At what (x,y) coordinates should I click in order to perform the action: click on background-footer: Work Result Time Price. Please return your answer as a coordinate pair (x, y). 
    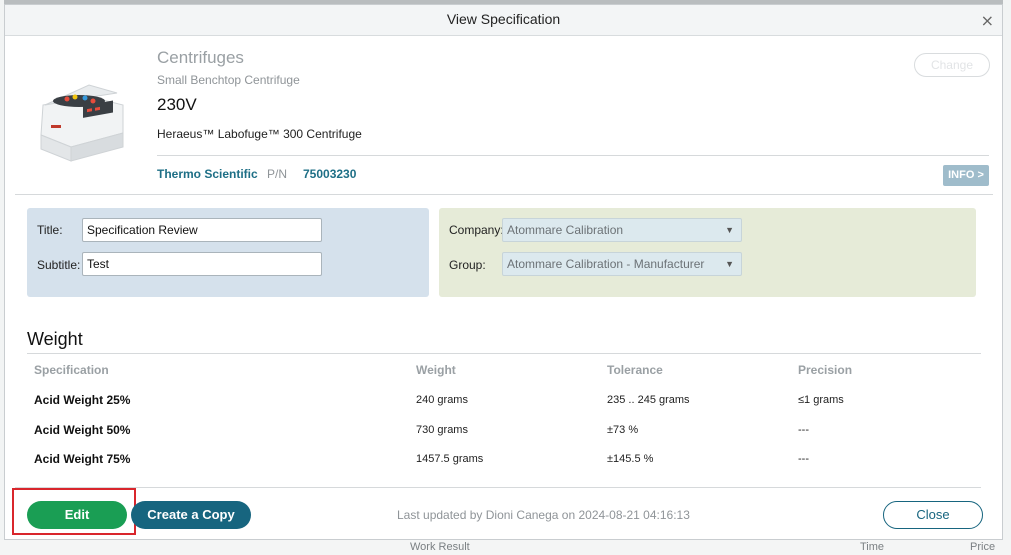
    Looking at the image, I should click on (505, 547).